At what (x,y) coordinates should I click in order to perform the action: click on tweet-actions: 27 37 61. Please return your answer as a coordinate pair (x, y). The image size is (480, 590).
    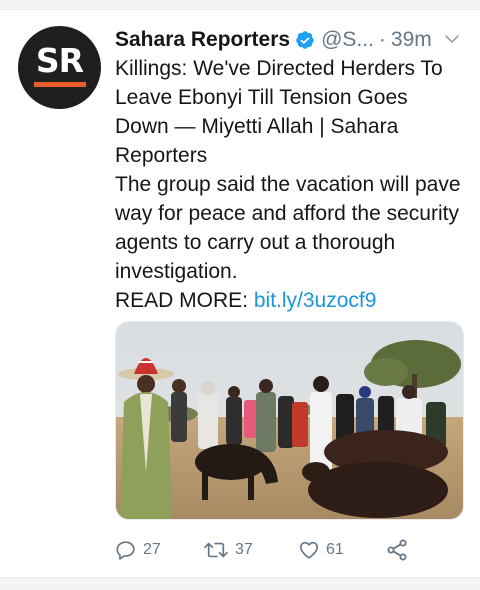
    Looking at the image, I should click on (275, 550).